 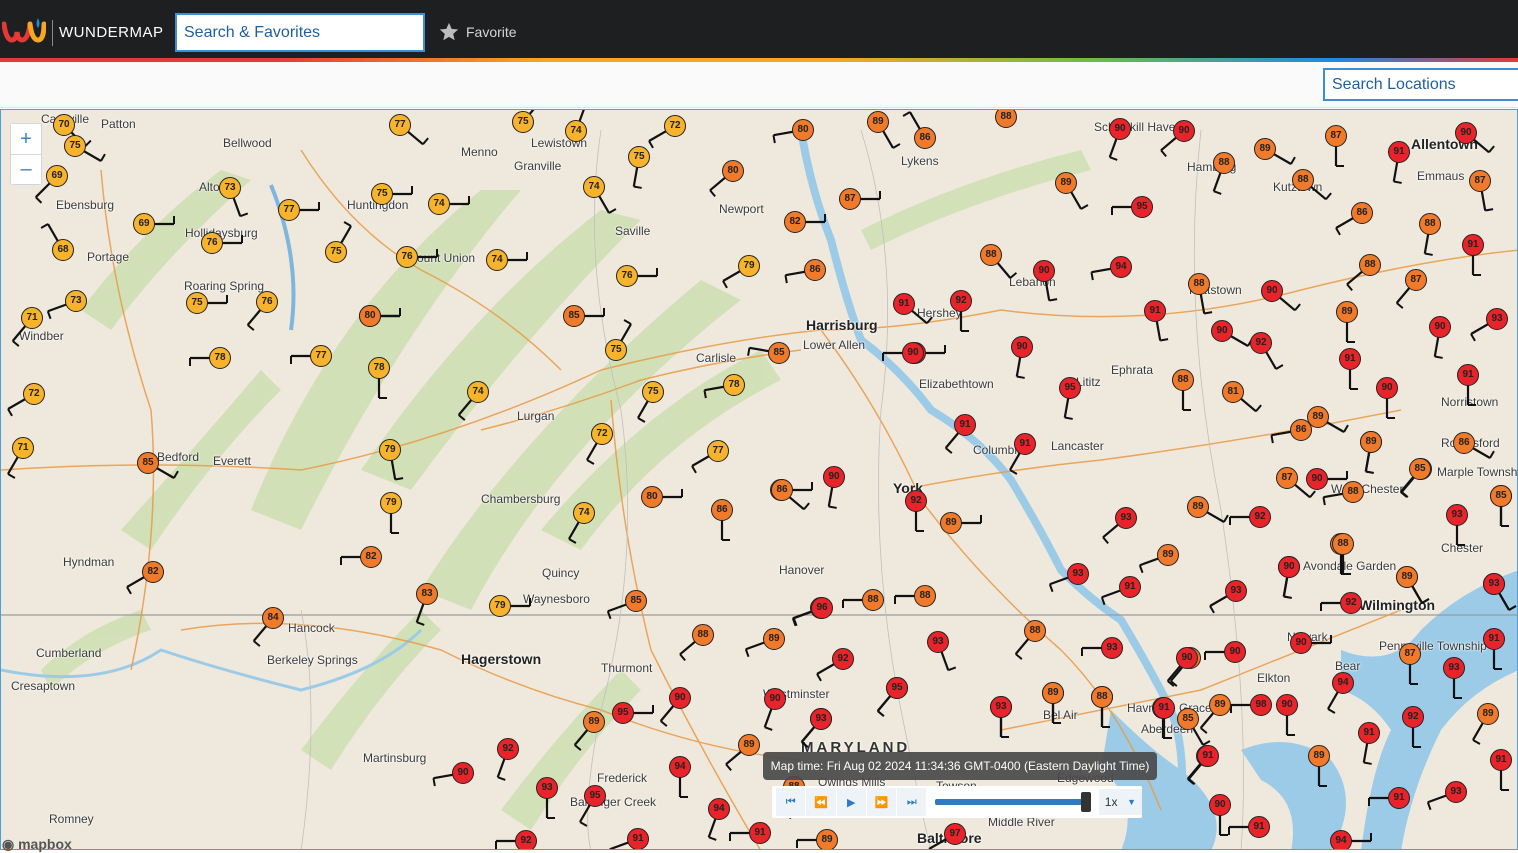 I want to click on step-forward-button: ⏩, so click(x=881, y=802).